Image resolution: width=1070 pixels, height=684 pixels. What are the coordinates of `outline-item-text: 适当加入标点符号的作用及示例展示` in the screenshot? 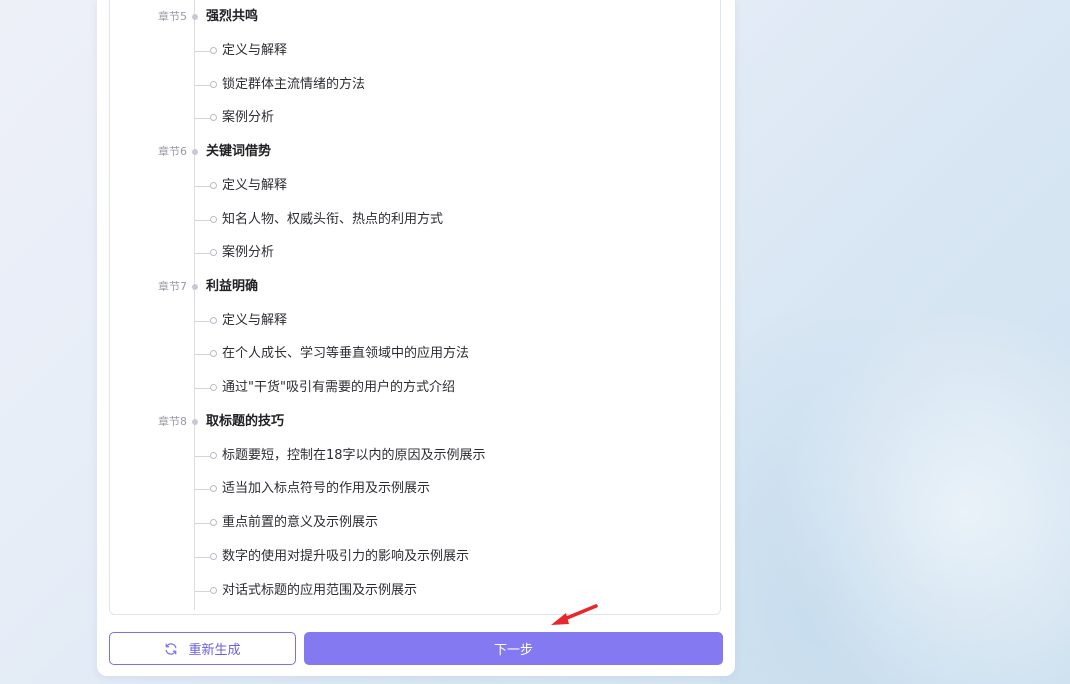 It's located at (326, 488).